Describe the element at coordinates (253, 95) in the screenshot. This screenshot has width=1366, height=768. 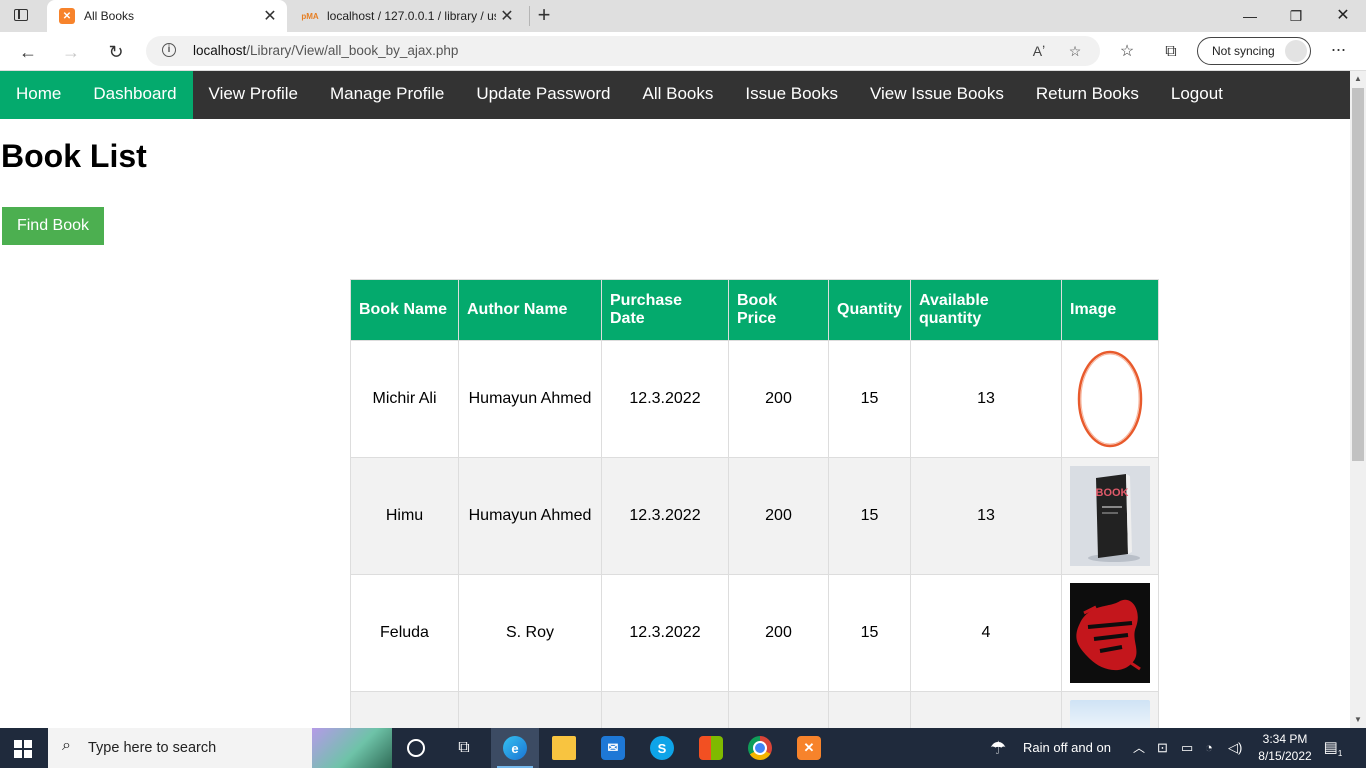
I see `nav-view-profile: View Profile` at that location.